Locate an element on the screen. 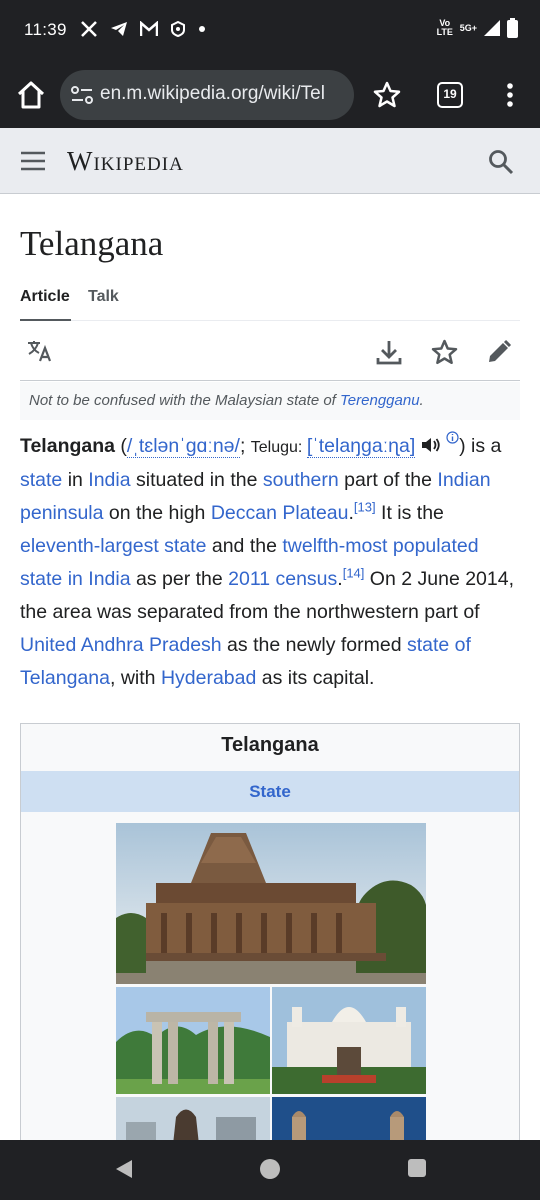 The height and width of the screenshot is (1200, 540). more-notifications-icon is located at coordinates (202, 29).